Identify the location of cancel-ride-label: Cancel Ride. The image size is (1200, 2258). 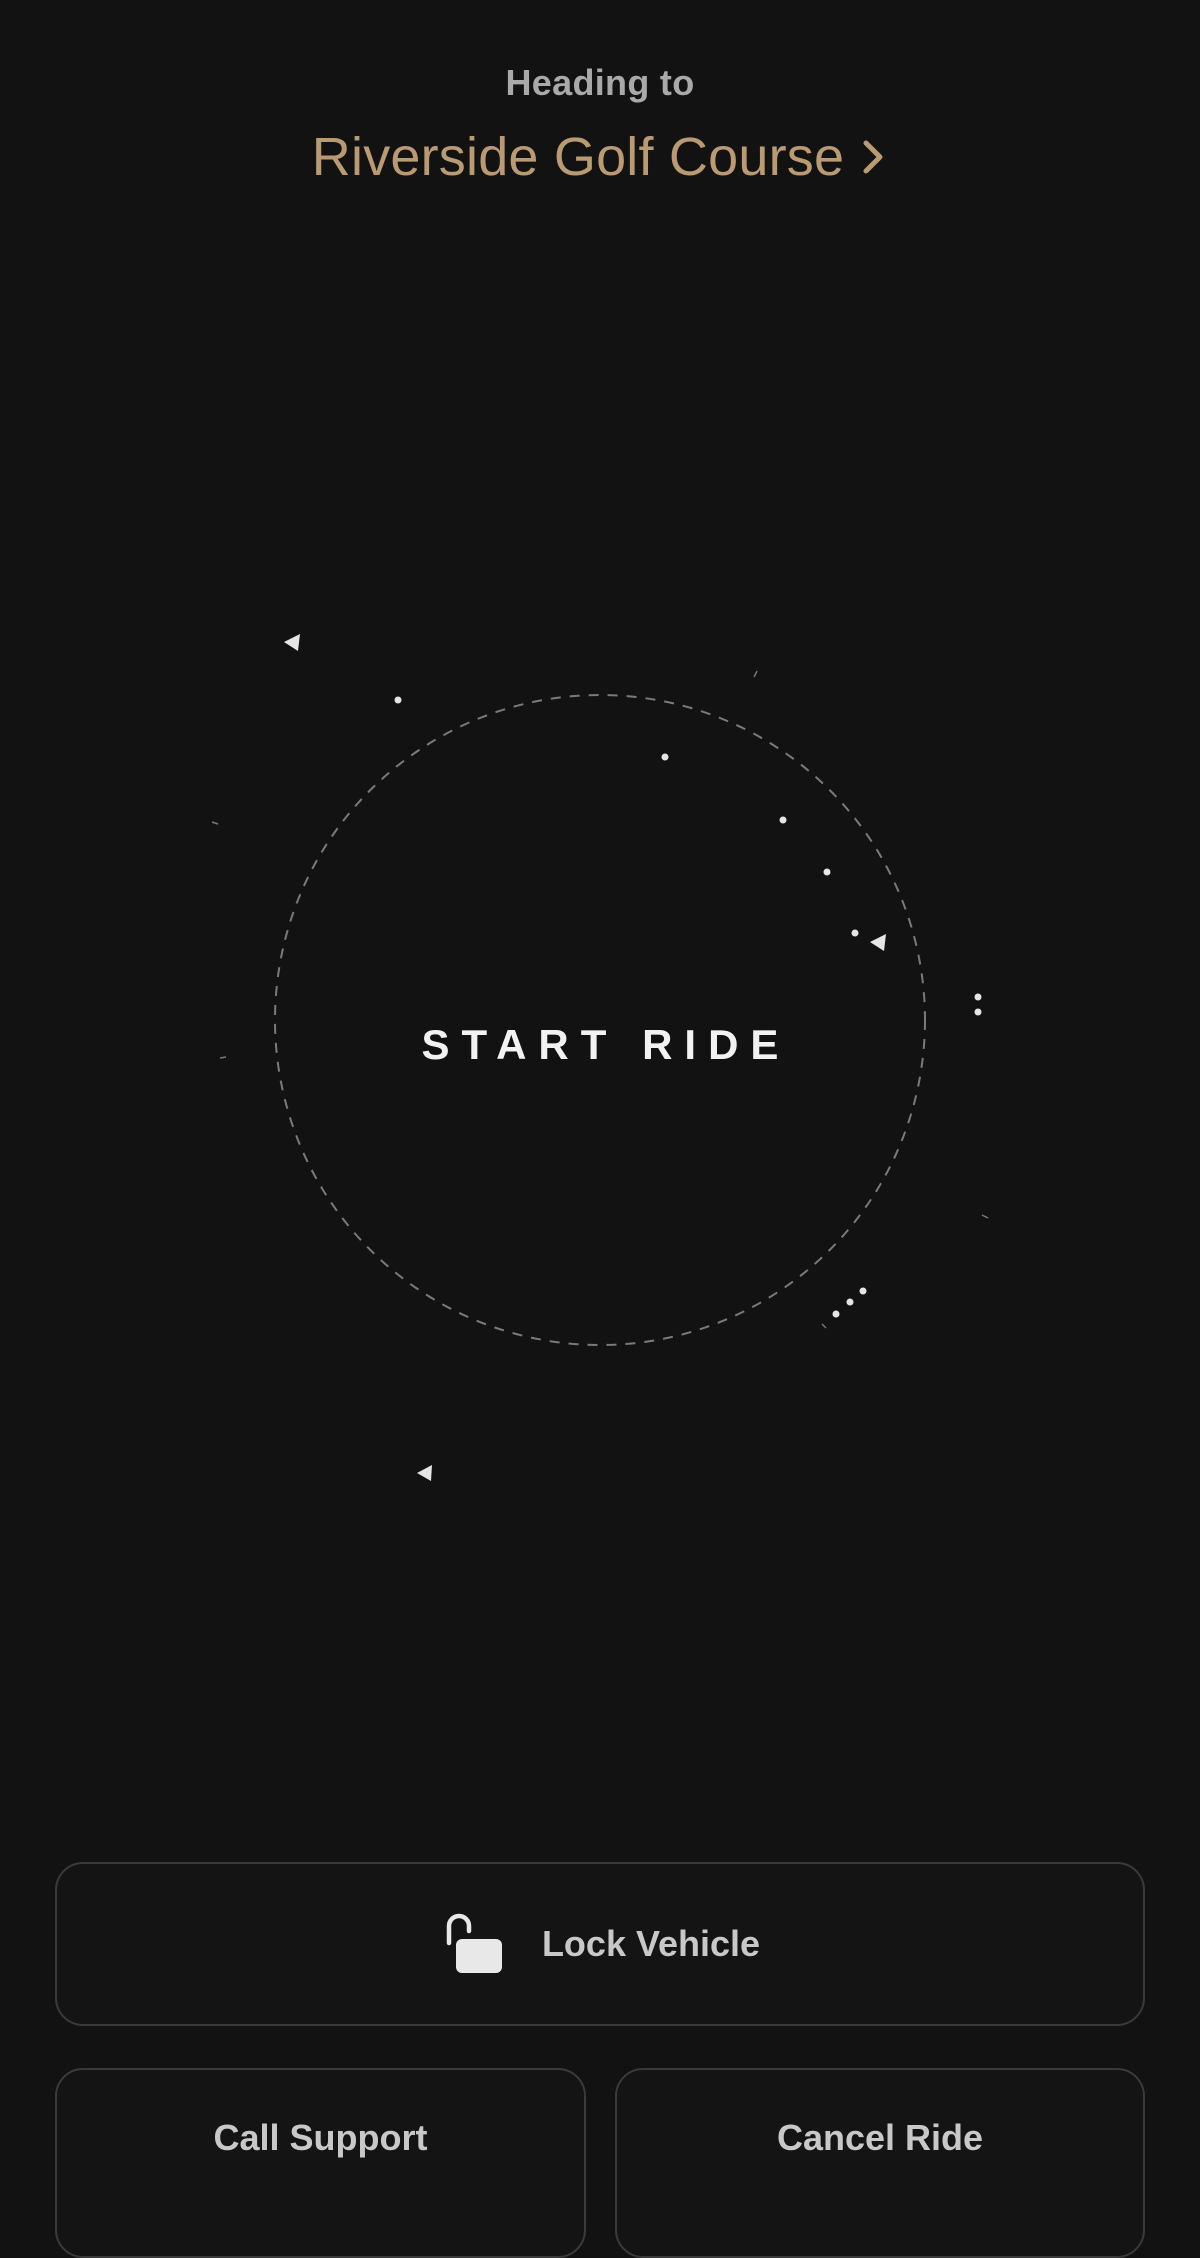
(880, 2137).